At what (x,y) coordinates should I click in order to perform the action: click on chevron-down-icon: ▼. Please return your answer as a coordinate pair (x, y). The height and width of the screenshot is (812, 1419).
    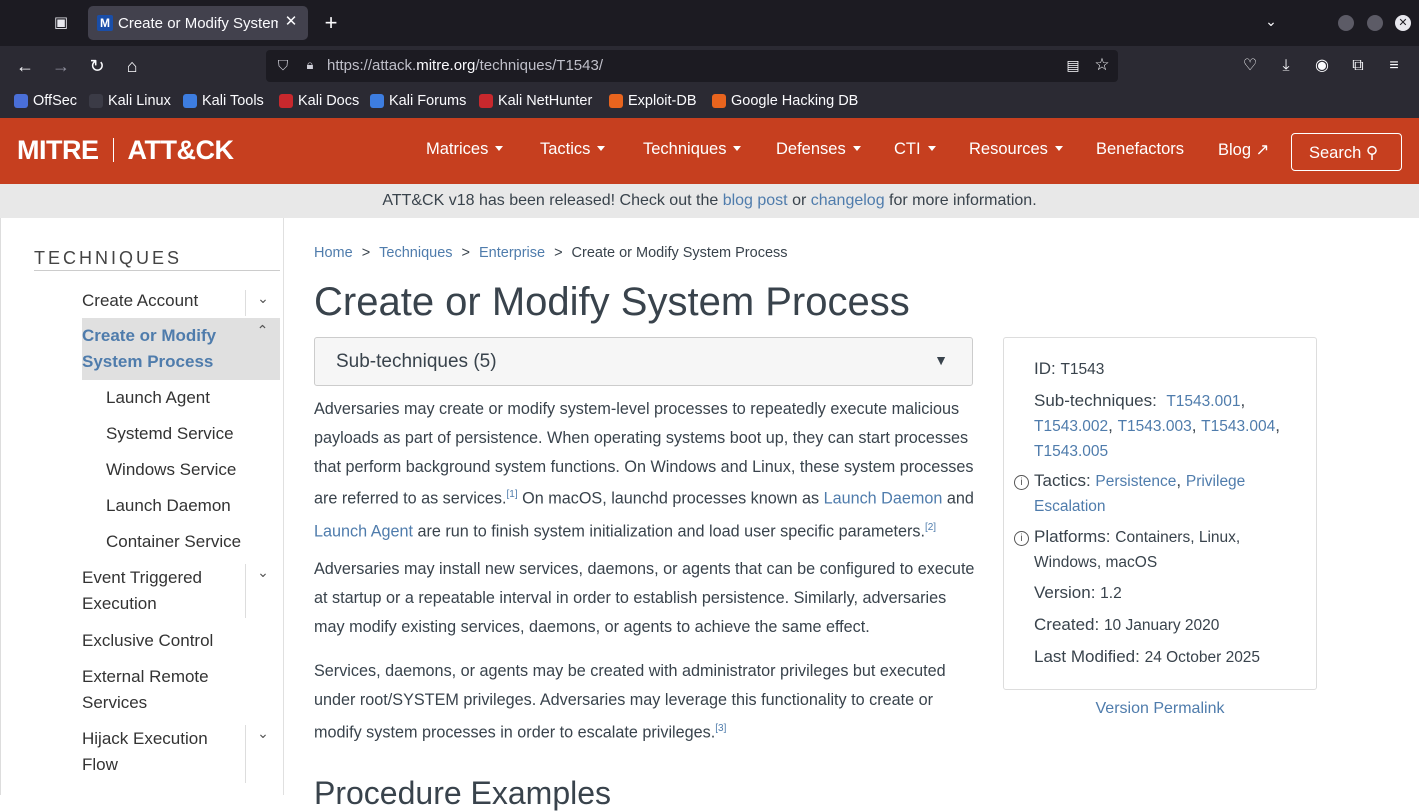
    Looking at the image, I should click on (941, 360).